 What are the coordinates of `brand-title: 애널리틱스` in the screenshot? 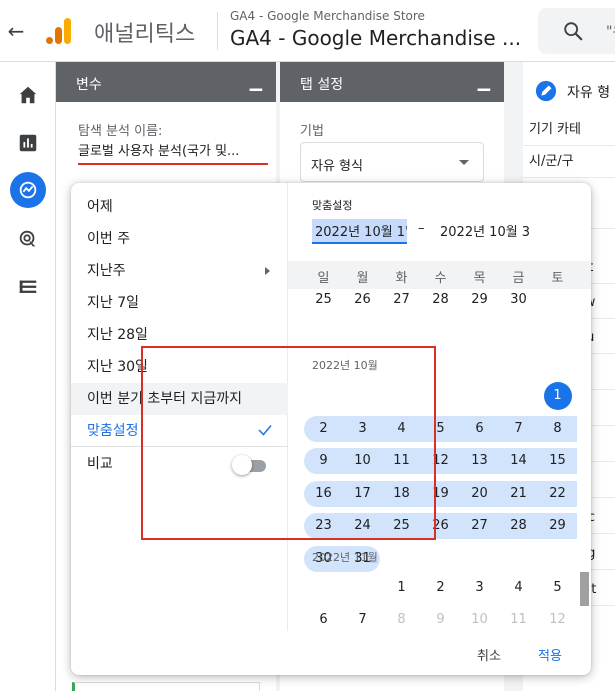 It's located at (145, 34).